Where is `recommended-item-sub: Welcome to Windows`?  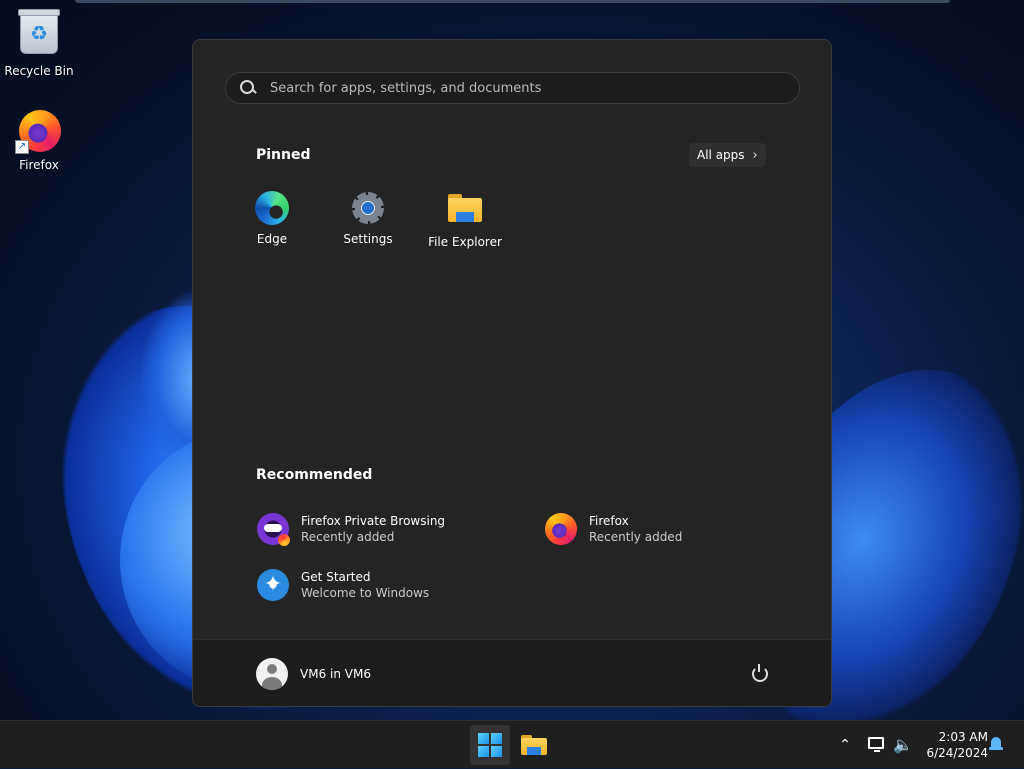
recommended-item-sub: Welcome to Windows is located at coordinates (365, 593).